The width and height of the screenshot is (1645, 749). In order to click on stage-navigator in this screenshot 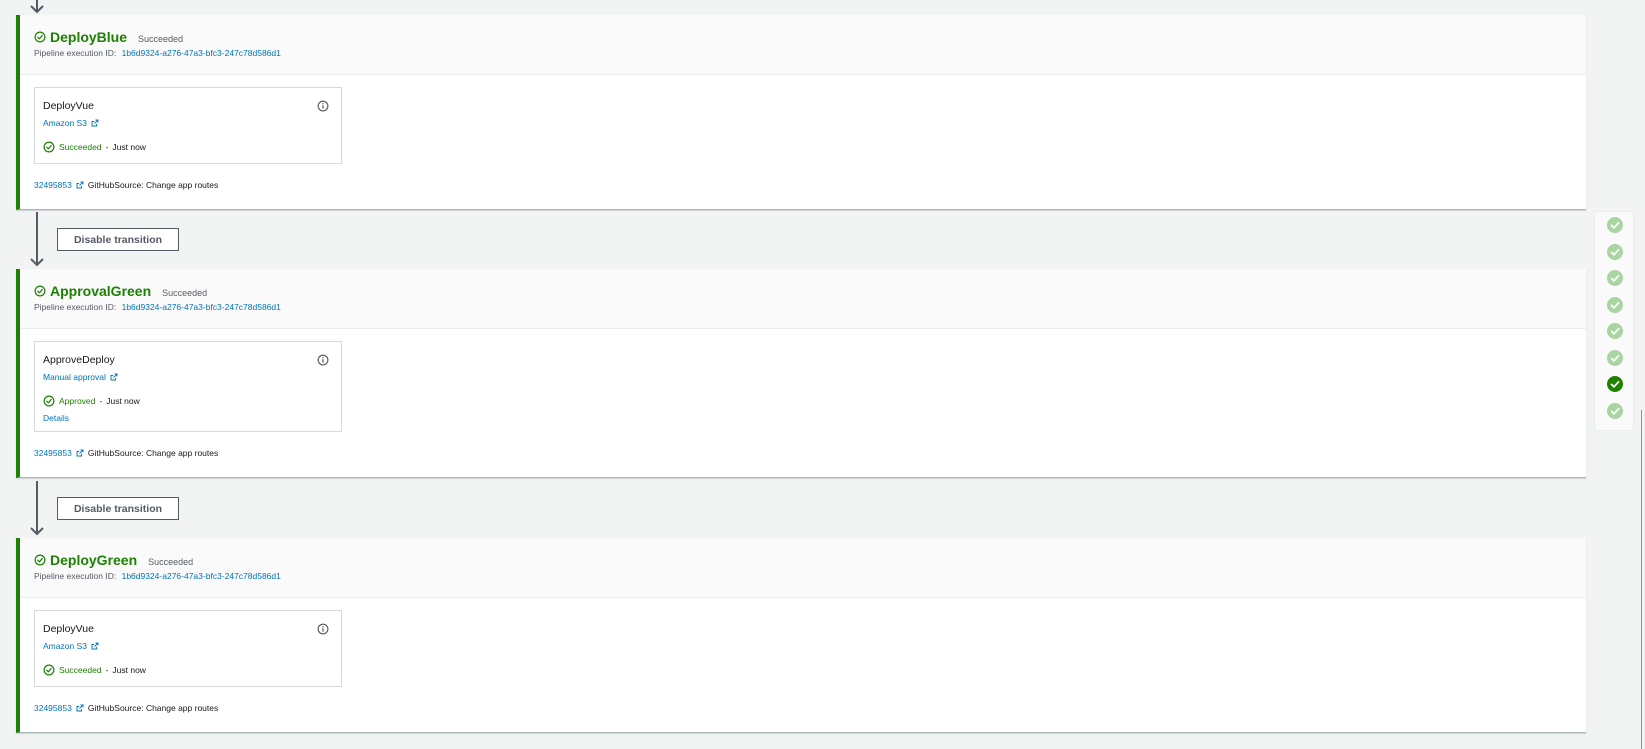, I will do `click(1614, 321)`.